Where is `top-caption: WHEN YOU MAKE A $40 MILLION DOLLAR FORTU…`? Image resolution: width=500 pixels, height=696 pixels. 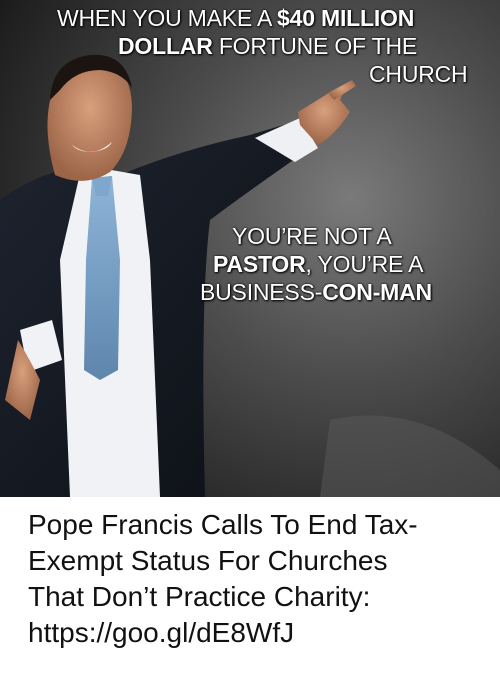 top-caption: WHEN YOU MAKE A $40 MILLION DOLLAR FORTU… is located at coordinates (262, 46).